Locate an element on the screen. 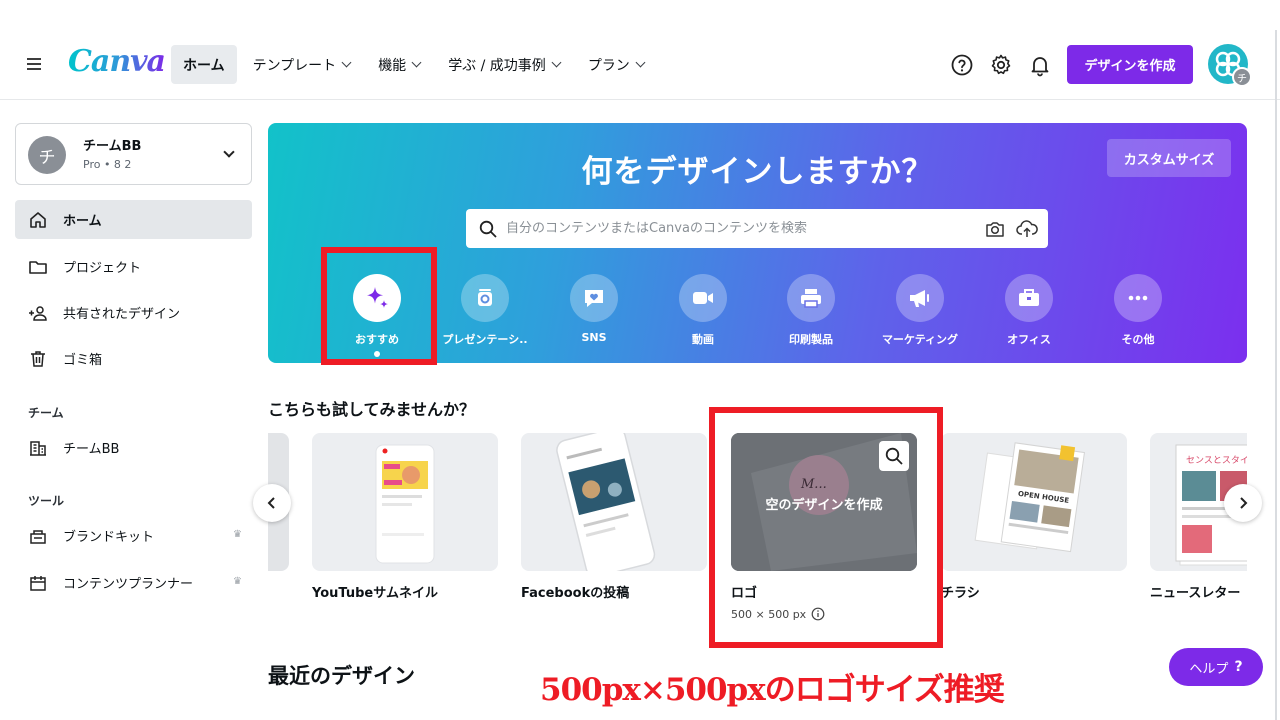 Image resolution: width=1280 pixels, height=720 pixels. sidebar-item-label: チームBB is located at coordinates (91, 449).